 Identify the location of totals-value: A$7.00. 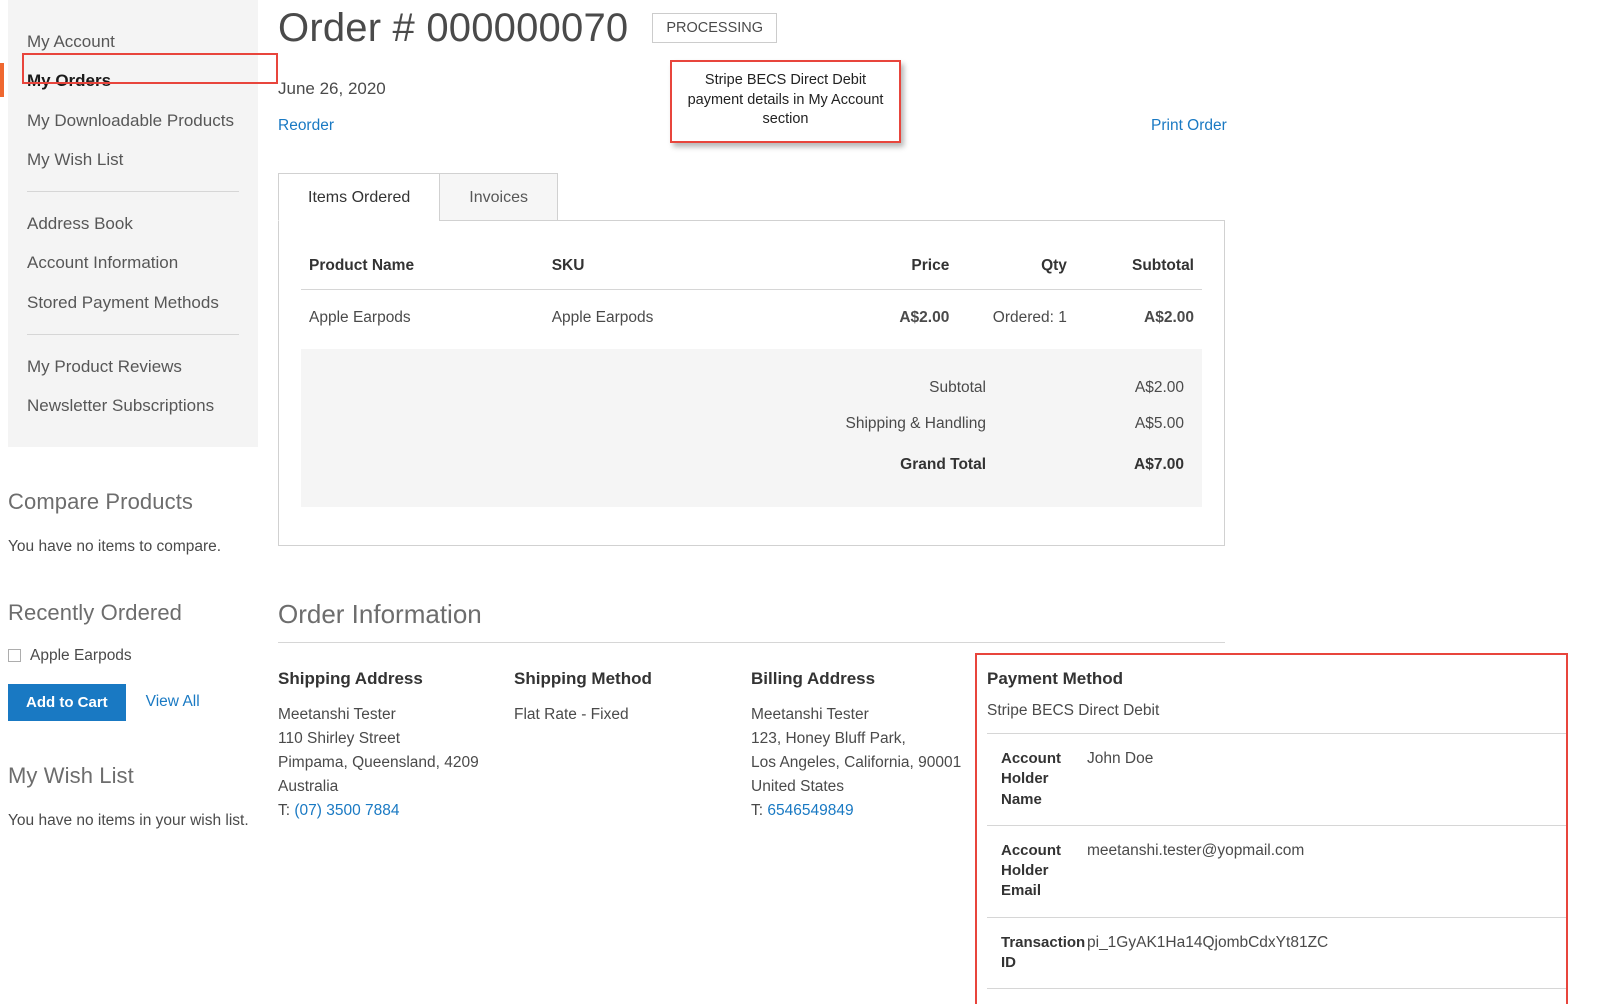
(1159, 465).